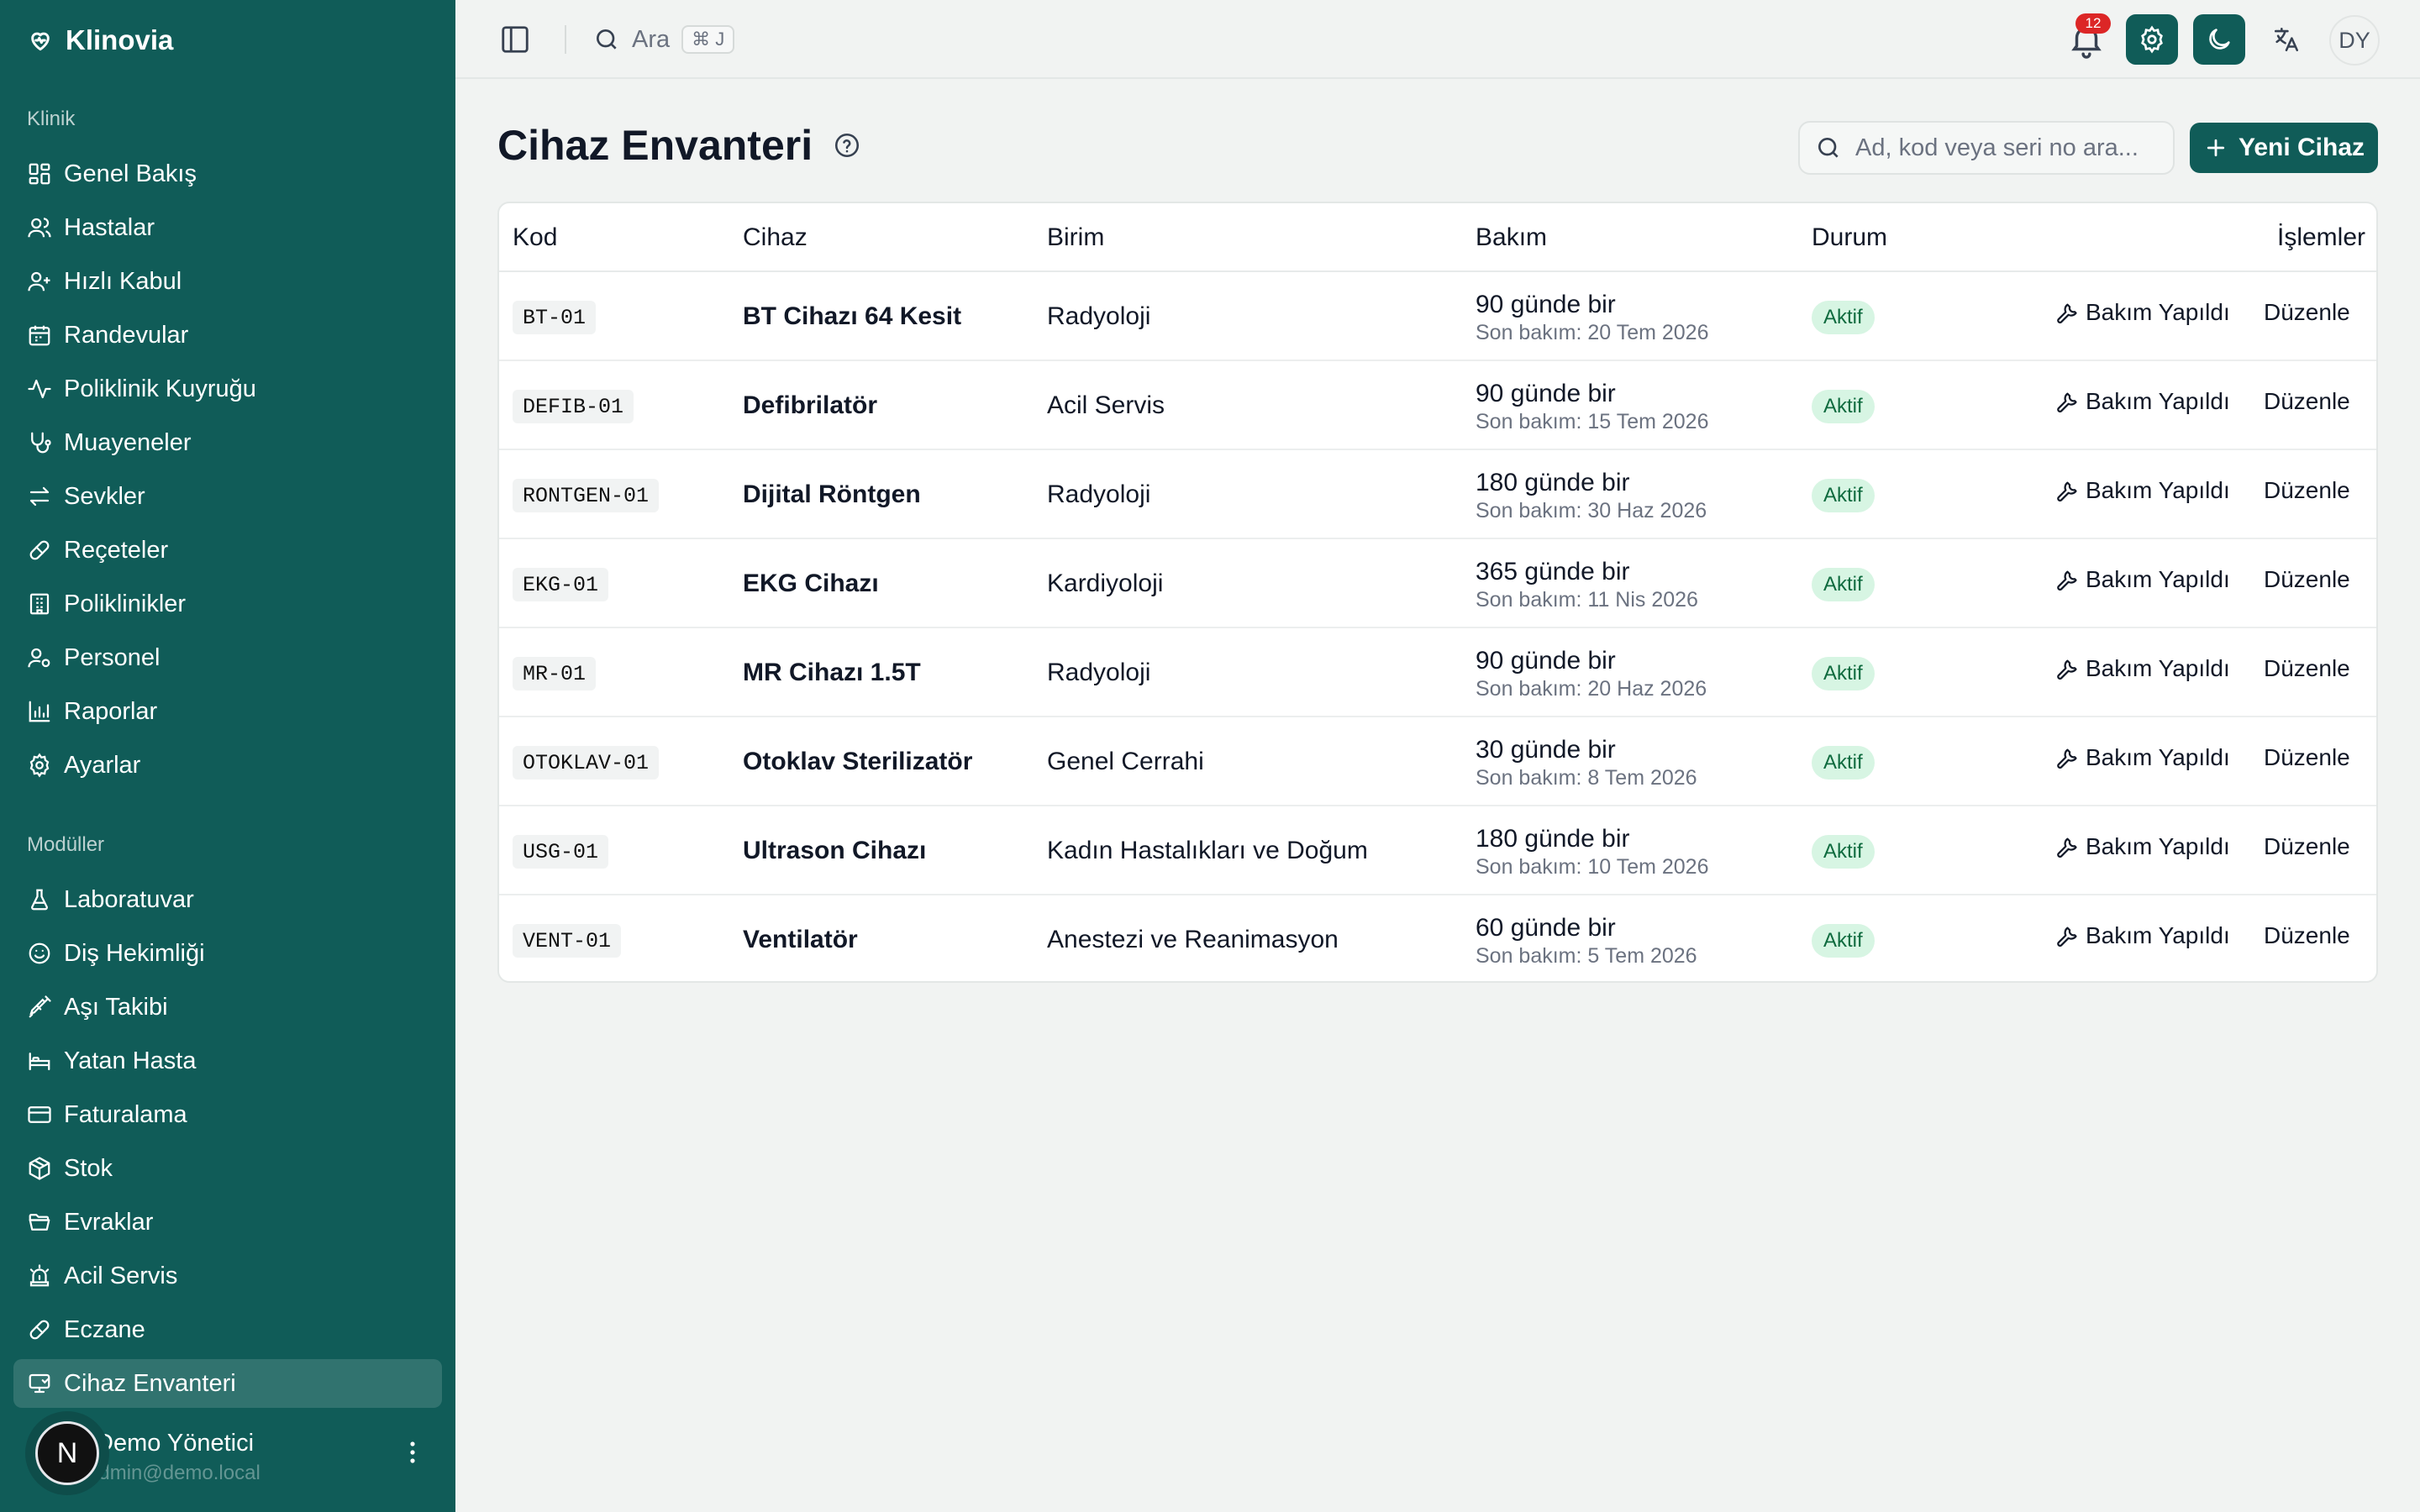 The image size is (2420, 1512). Describe the element at coordinates (105, 496) in the screenshot. I see `sidebar-item-label: Sevkler` at that location.